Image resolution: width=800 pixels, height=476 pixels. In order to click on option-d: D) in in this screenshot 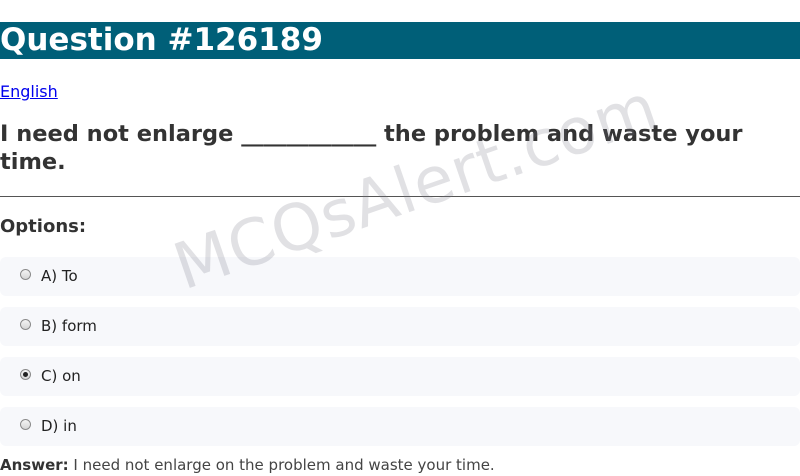, I will do `click(400, 426)`.